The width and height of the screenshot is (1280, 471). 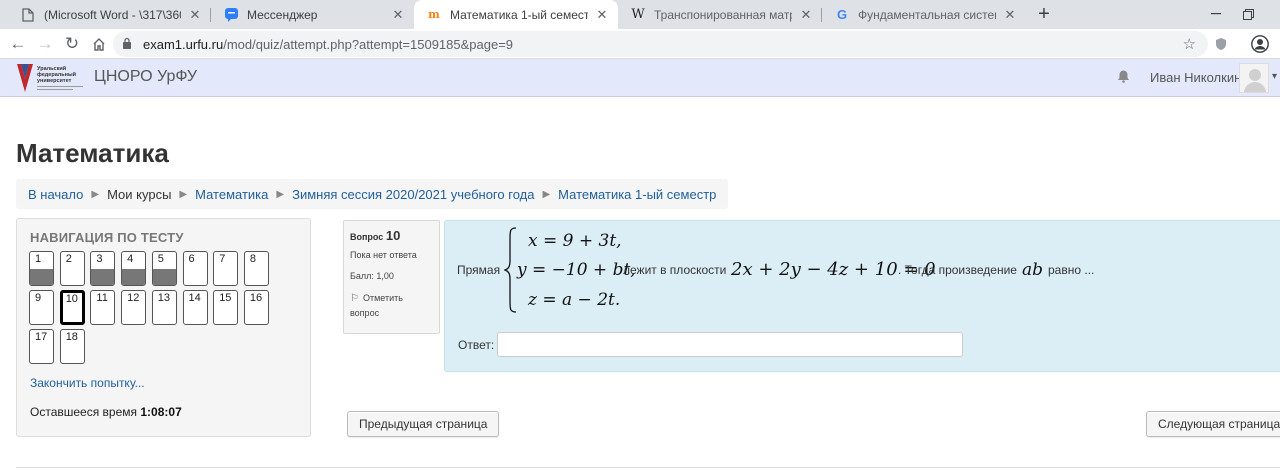 I want to click on question-nav-button: 17, so click(x=41, y=346).